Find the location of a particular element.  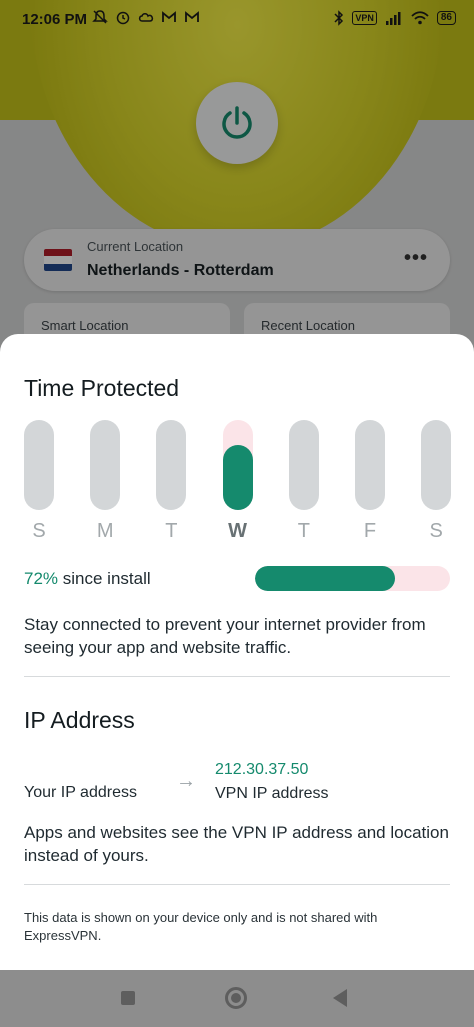

mute-icon is located at coordinates (100, 17).